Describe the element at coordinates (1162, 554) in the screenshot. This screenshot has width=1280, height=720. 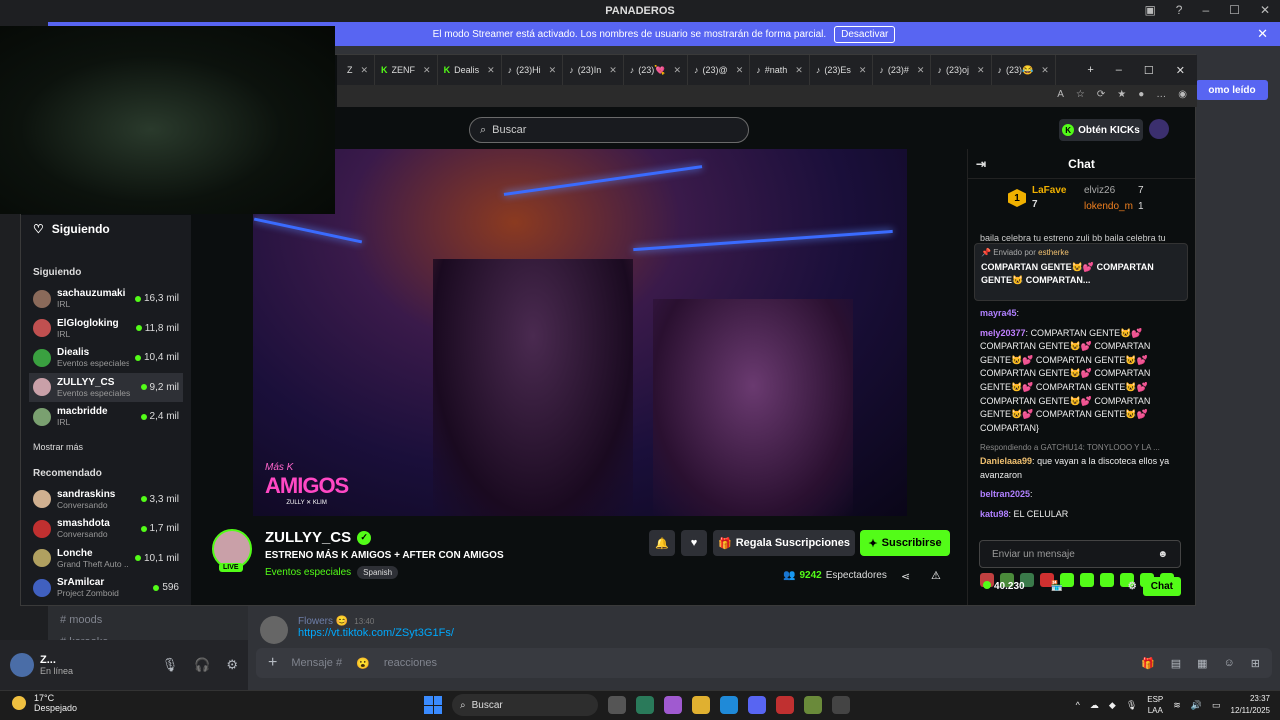
I see `emoji-icon: ☻` at that location.